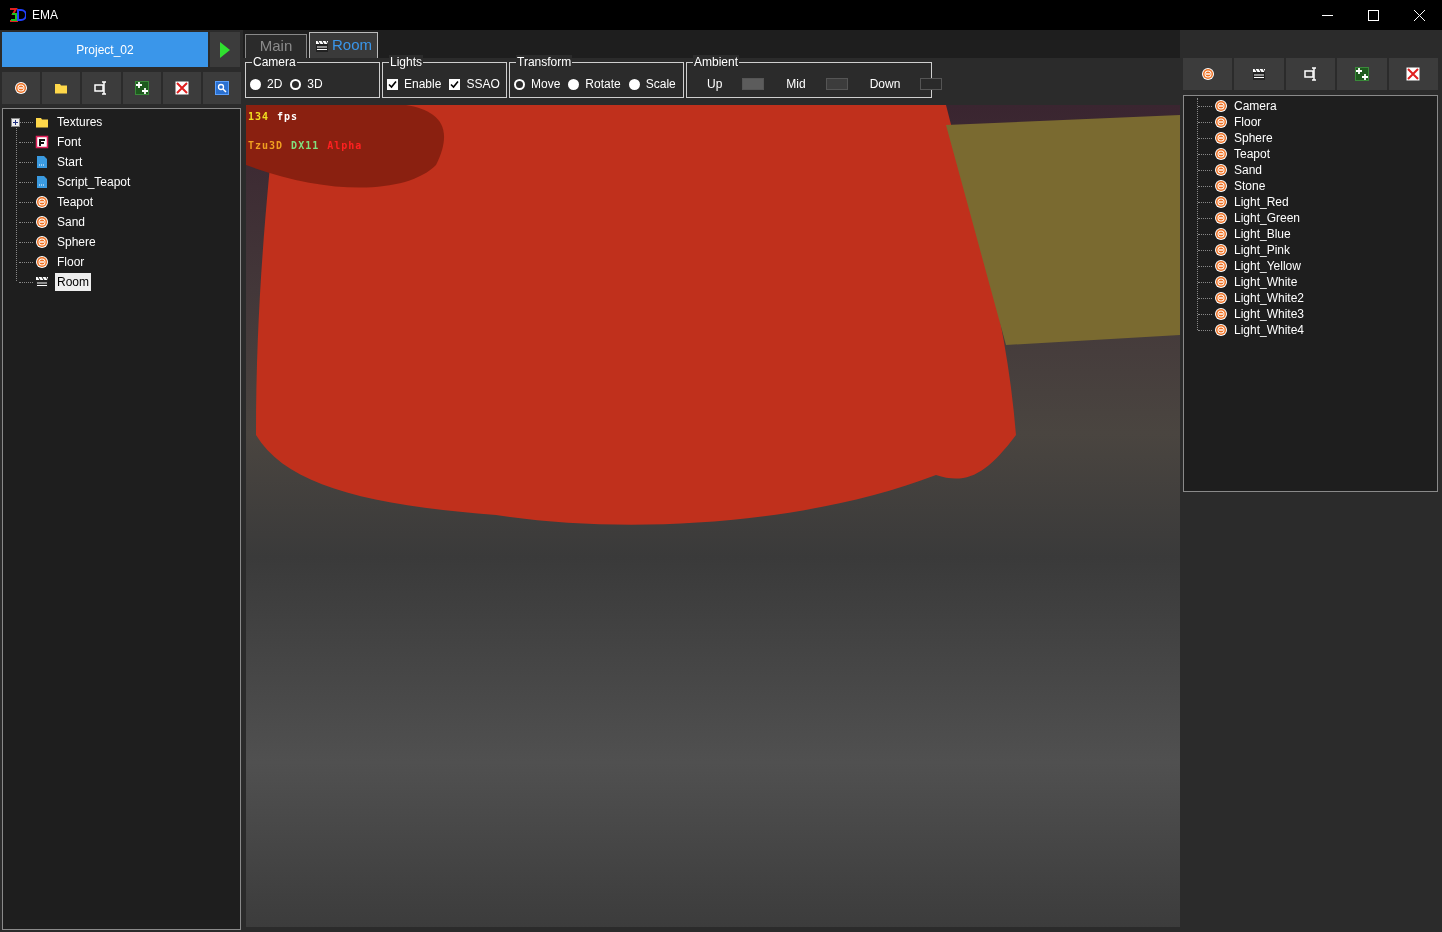  What do you see at coordinates (259, 117) in the screenshot?
I see `overlay-text: 134` at bounding box center [259, 117].